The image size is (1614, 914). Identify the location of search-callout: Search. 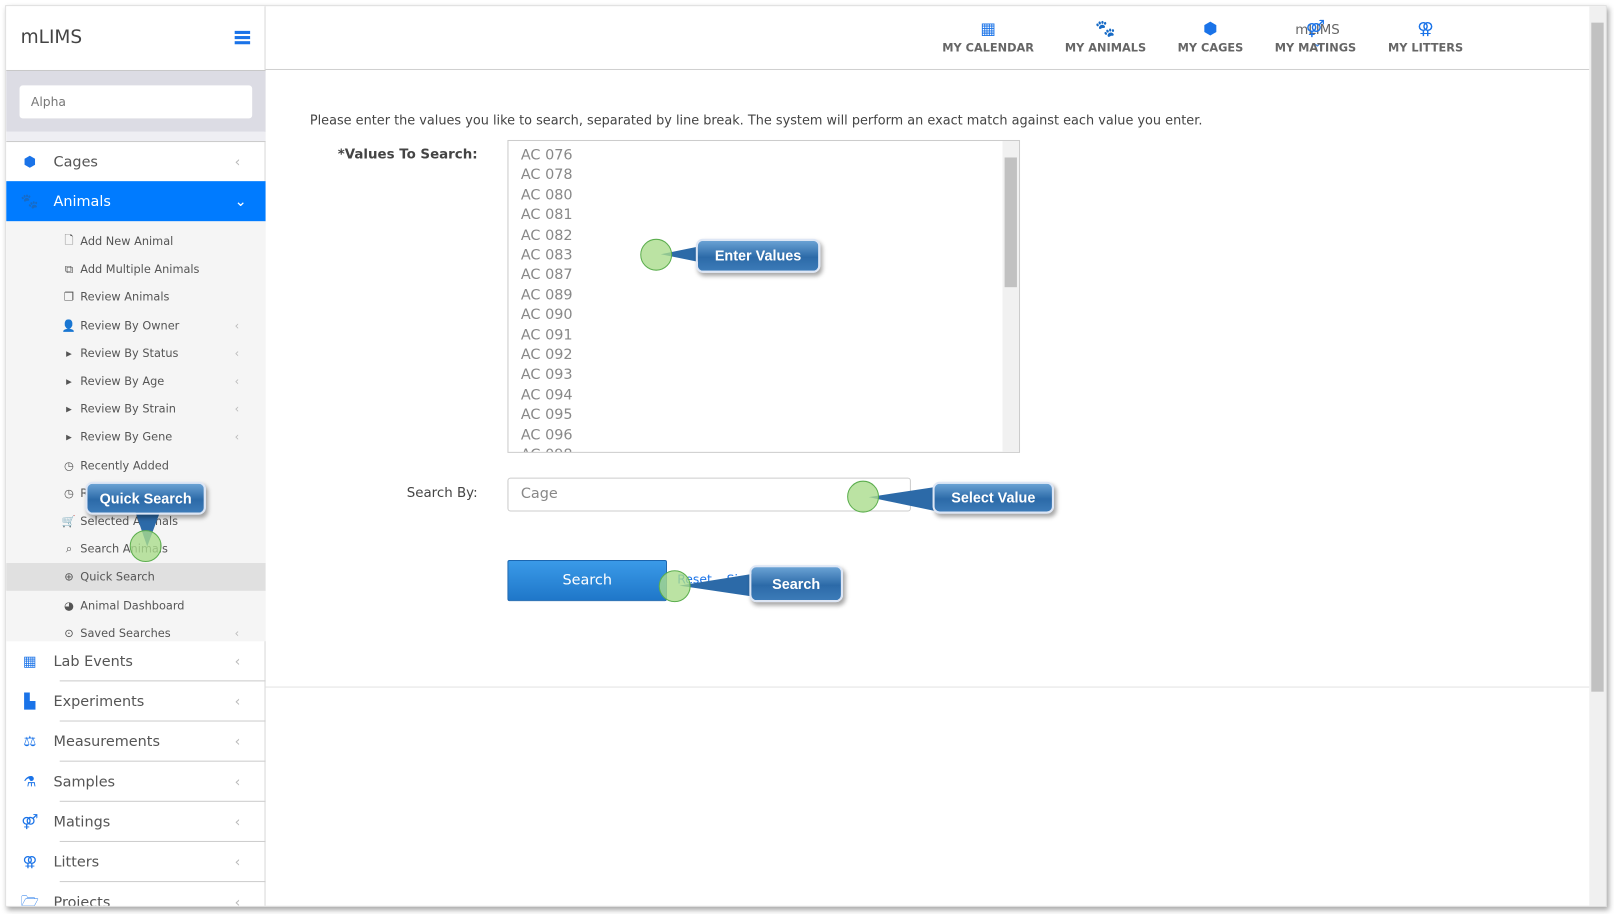
(796, 584).